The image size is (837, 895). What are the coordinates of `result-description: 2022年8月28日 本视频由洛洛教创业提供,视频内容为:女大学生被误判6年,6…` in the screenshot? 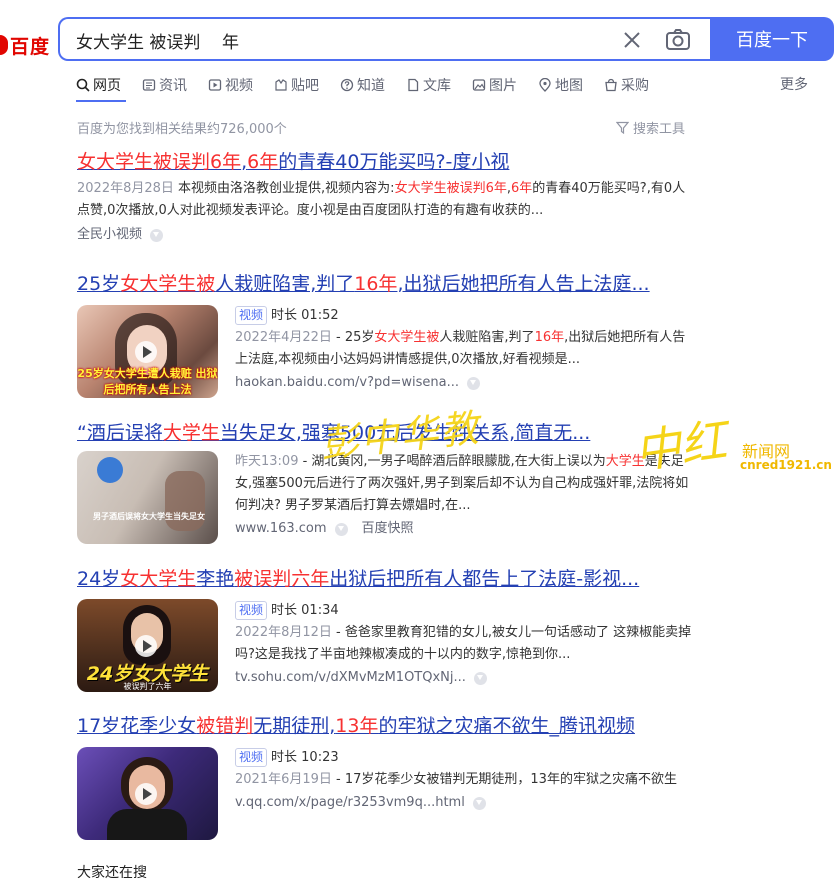 It's located at (381, 199).